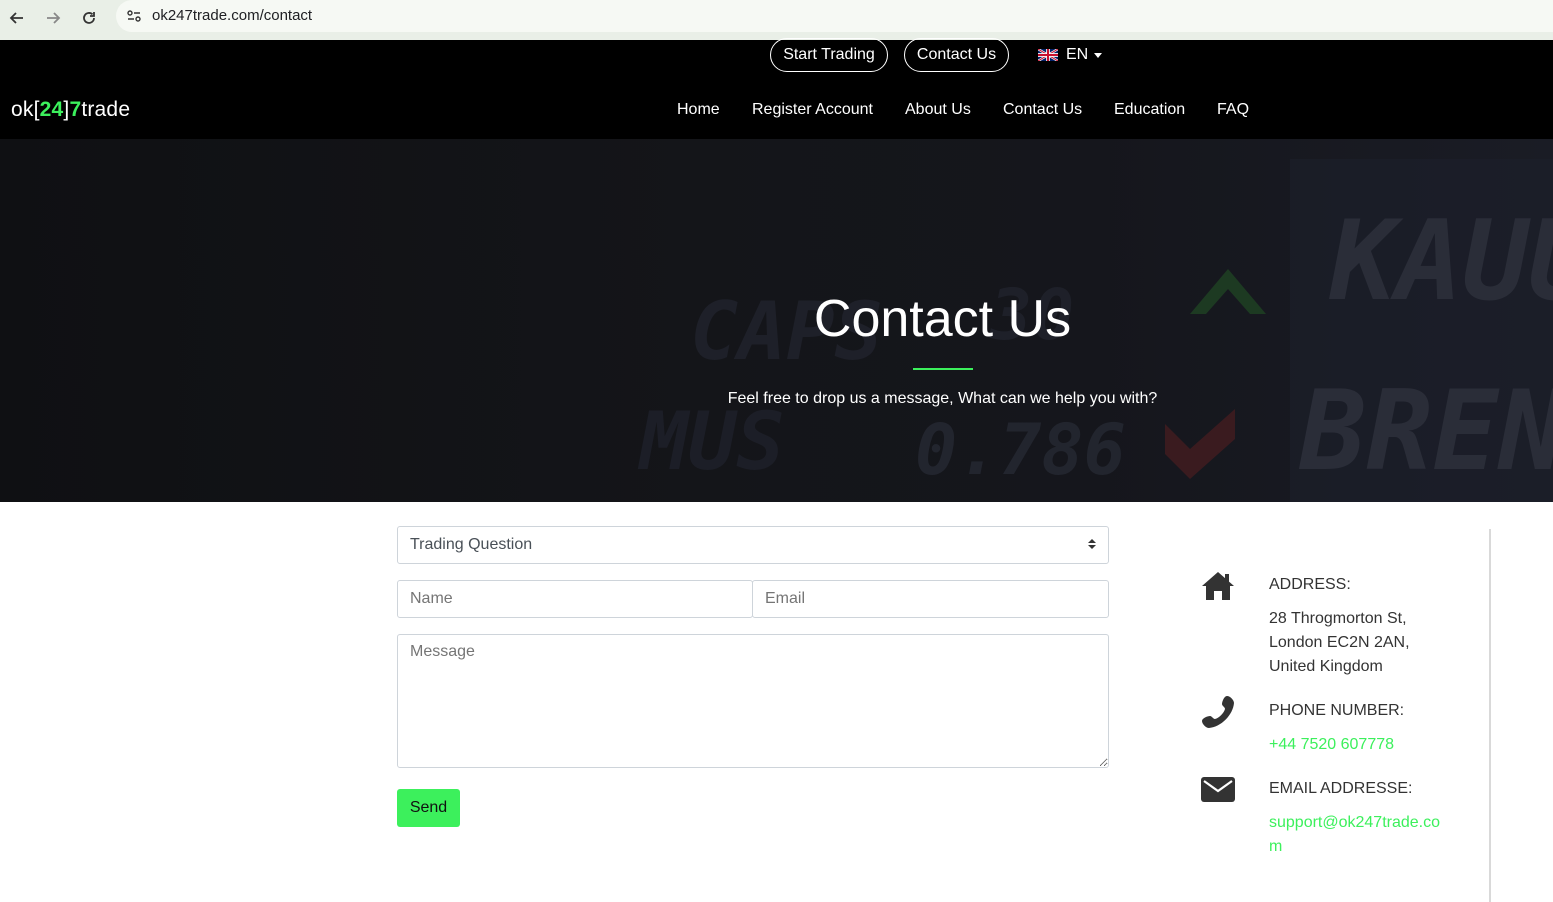  I want to click on email-field, so click(930, 599).